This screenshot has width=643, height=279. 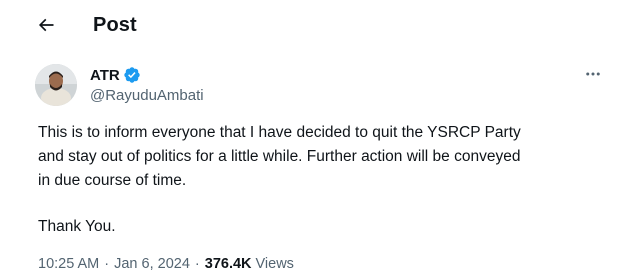 What do you see at coordinates (115, 25) in the screenshot?
I see `page-title: Post` at bounding box center [115, 25].